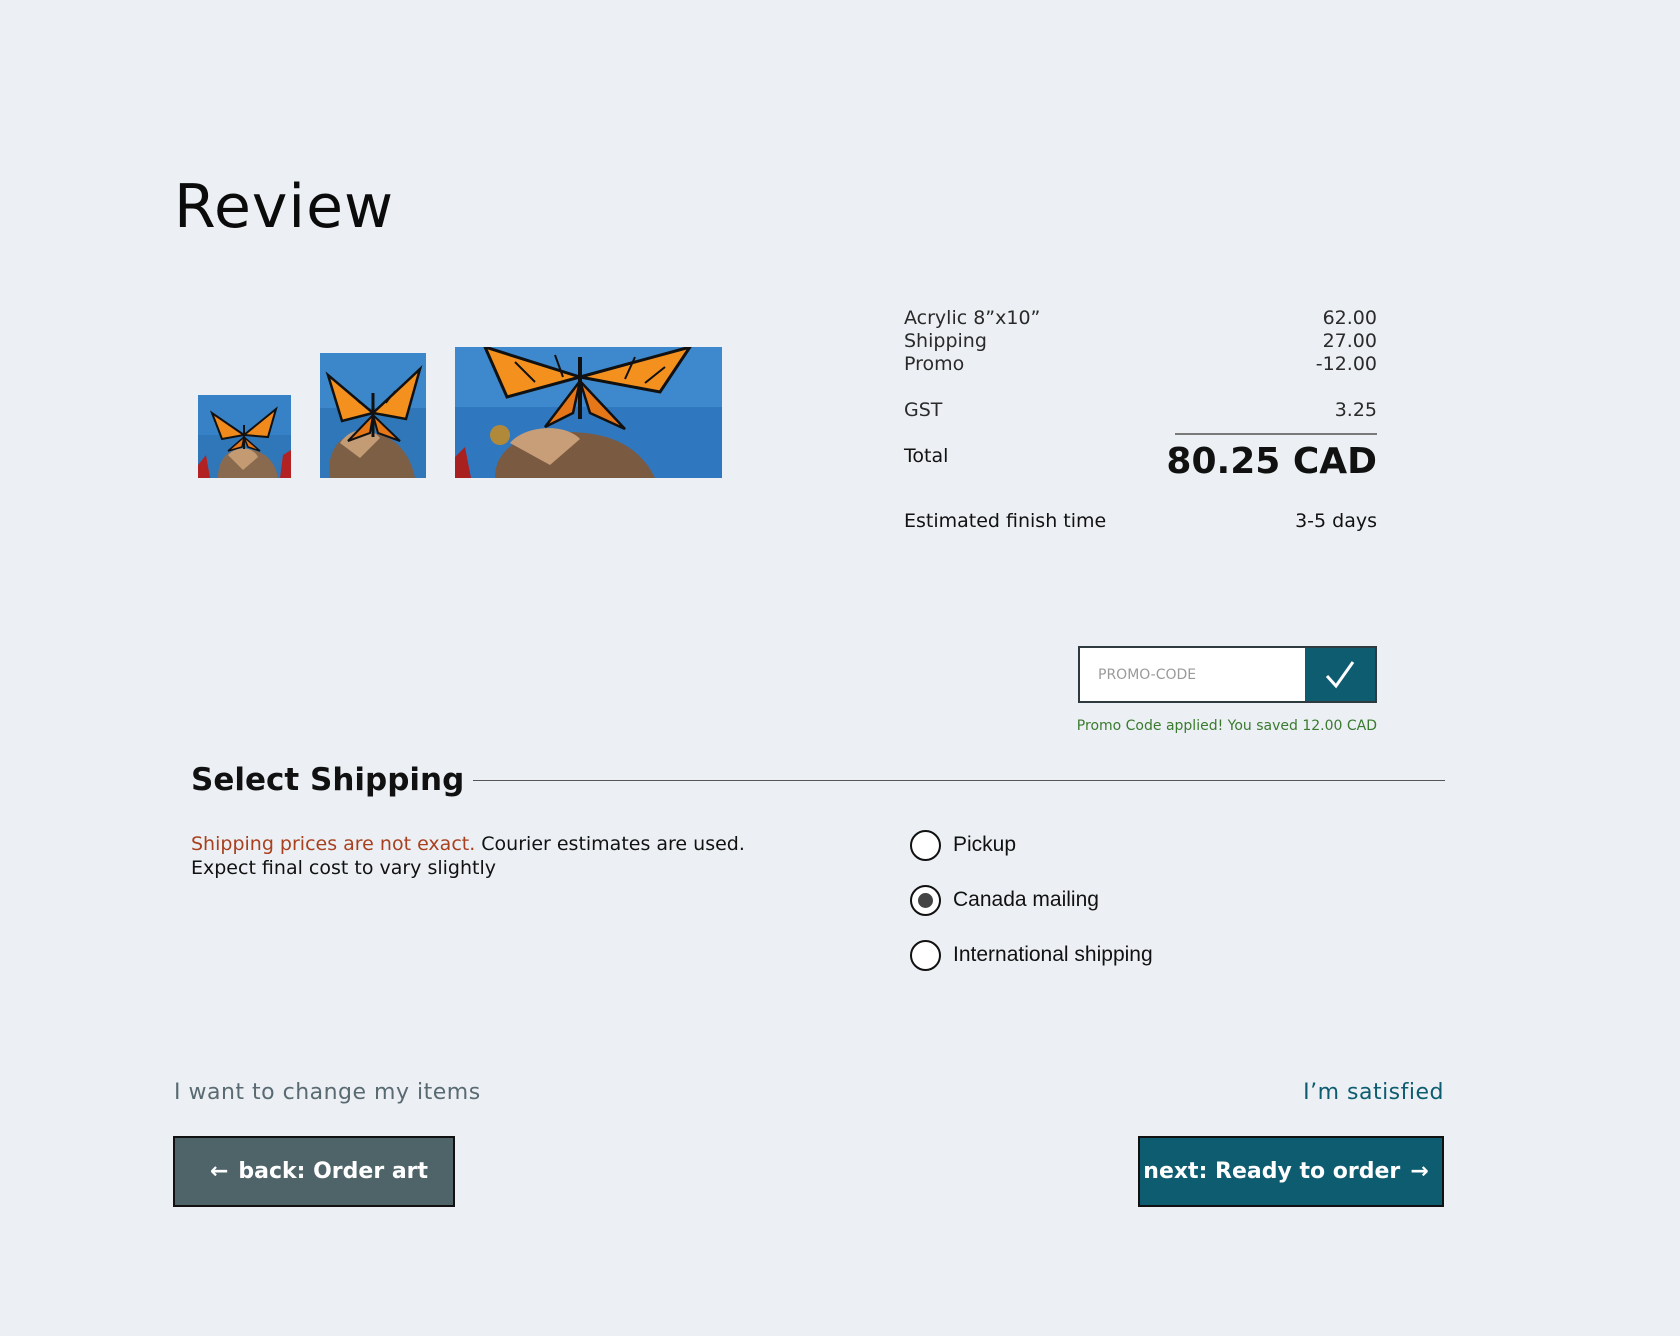 The width and height of the screenshot is (1680, 1336). What do you see at coordinates (1419, 1171) in the screenshot?
I see `arrow-right-icon: →` at bounding box center [1419, 1171].